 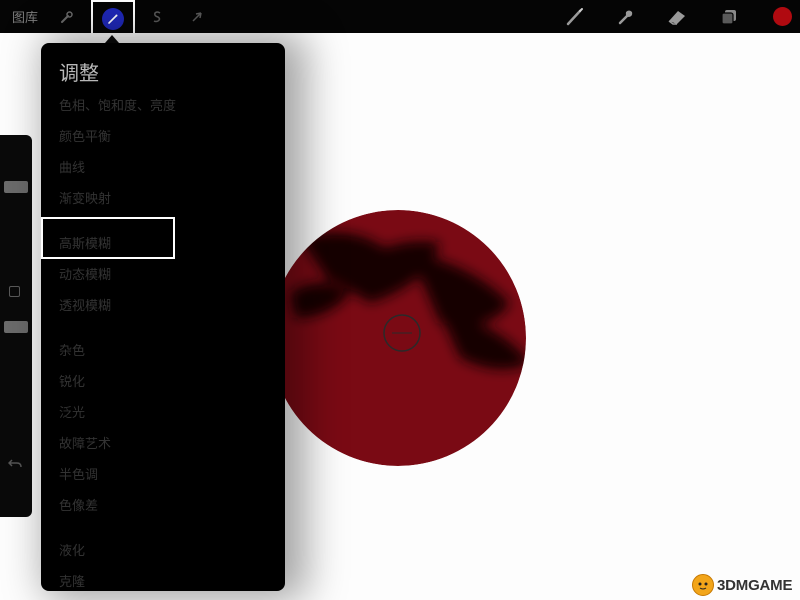 I want to click on eraser-tool-button, so click(x=677, y=16).